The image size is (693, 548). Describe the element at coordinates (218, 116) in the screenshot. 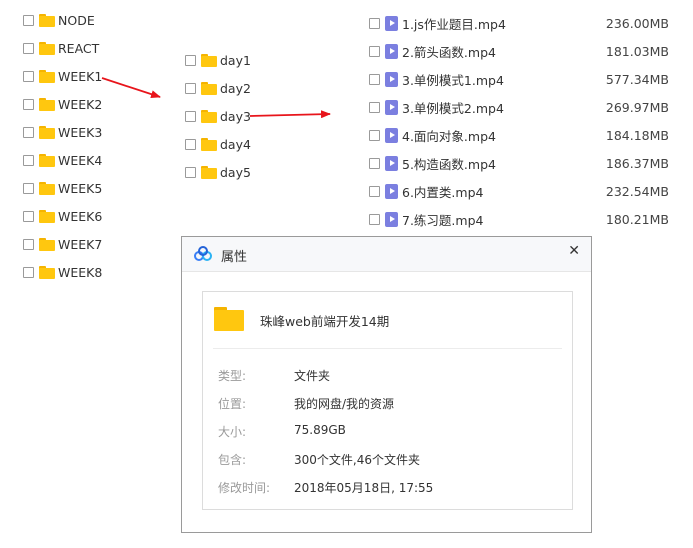

I see `row-day3: day3` at that location.